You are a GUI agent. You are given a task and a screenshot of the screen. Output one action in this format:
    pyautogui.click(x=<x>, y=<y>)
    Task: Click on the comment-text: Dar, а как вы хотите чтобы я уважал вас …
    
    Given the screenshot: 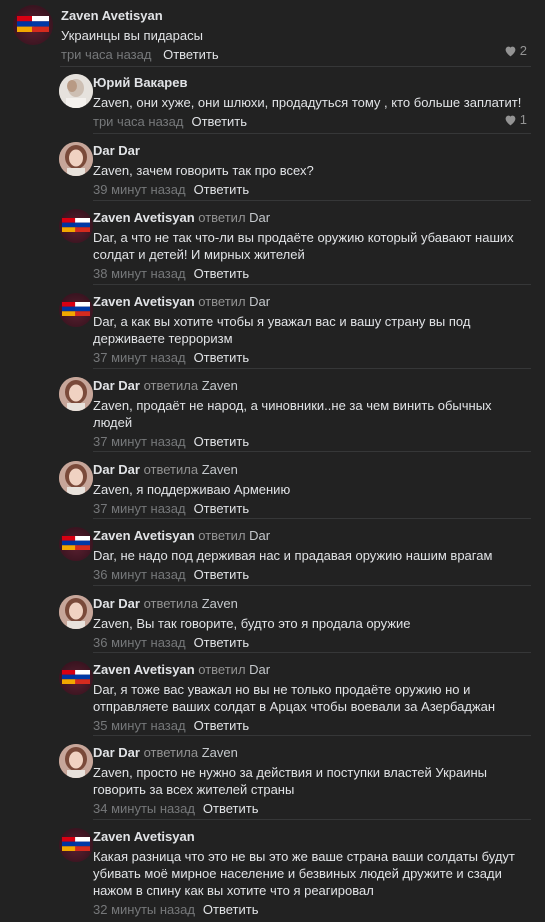 What is the action you would take?
    pyautogui.click(x=282, y=330)
    